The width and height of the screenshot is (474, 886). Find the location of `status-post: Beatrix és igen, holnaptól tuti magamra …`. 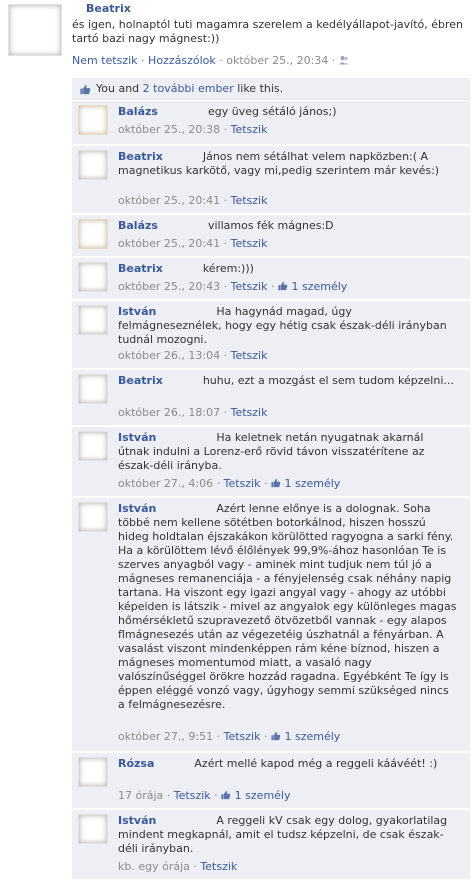

status-post: Beatrix és igen, holnaptól tuti magamra … is located at coordinates (237, 36).